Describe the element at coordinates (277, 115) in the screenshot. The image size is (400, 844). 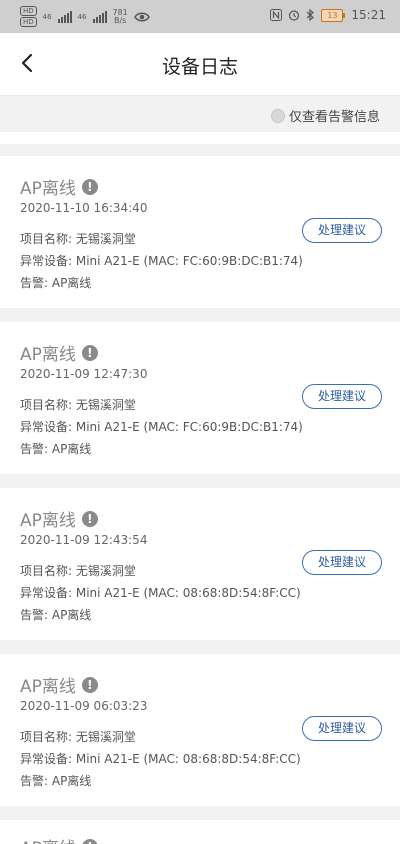
I see `radio-button` at that location.